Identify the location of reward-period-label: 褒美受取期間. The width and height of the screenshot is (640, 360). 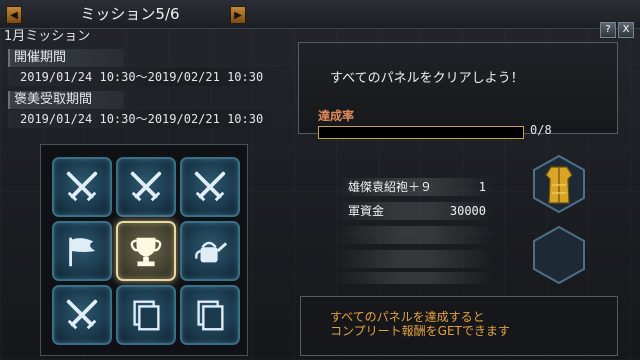
(66, 100).